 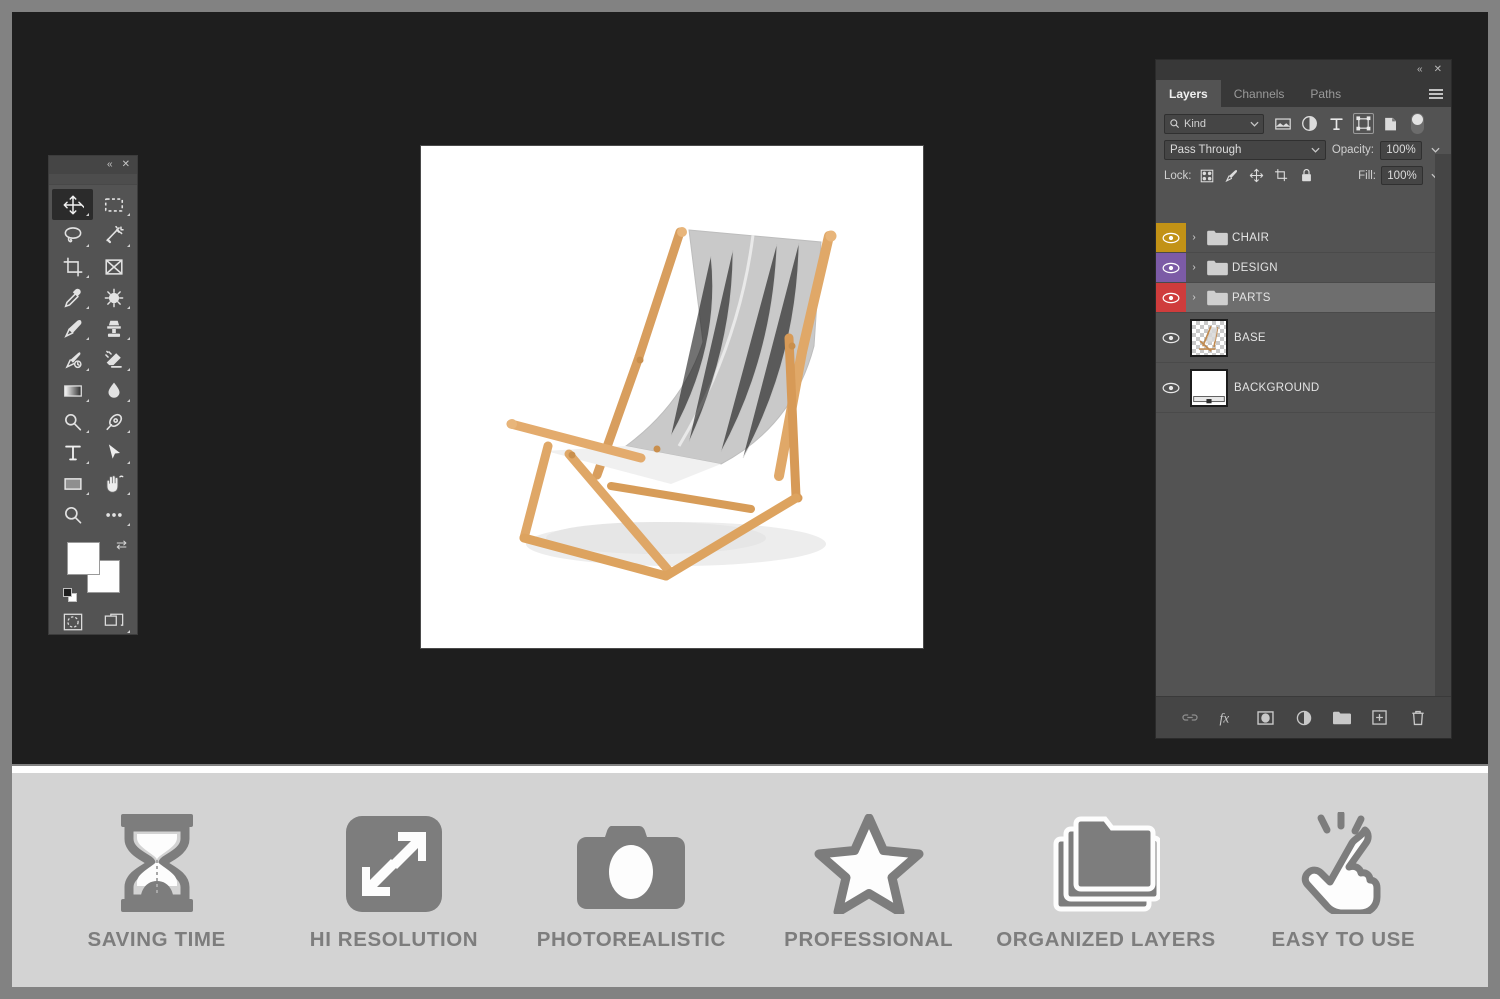 I want to click on layer-filter-row: Kind, so click(x=1303, y=122).